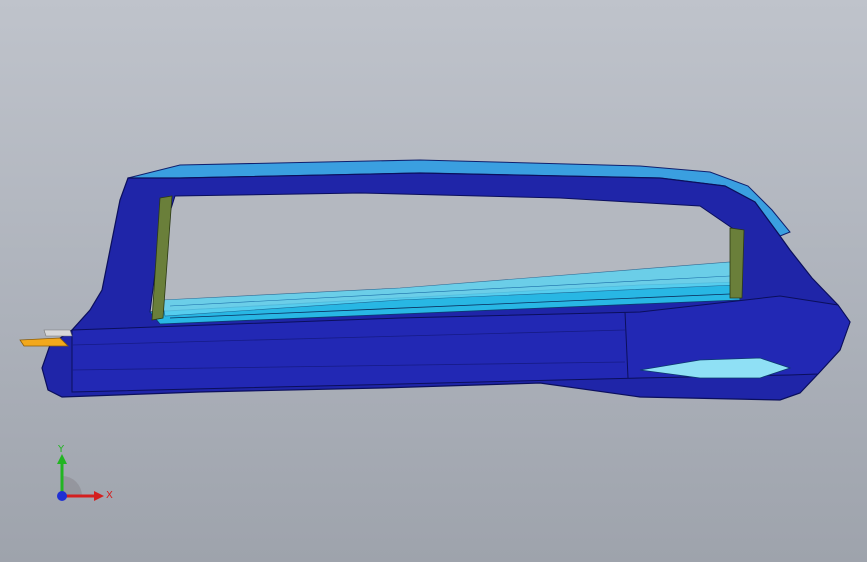 Image resolution: width=867 pixels, height=562 pixels. I want to click on right-bracket, so click(737, 263).